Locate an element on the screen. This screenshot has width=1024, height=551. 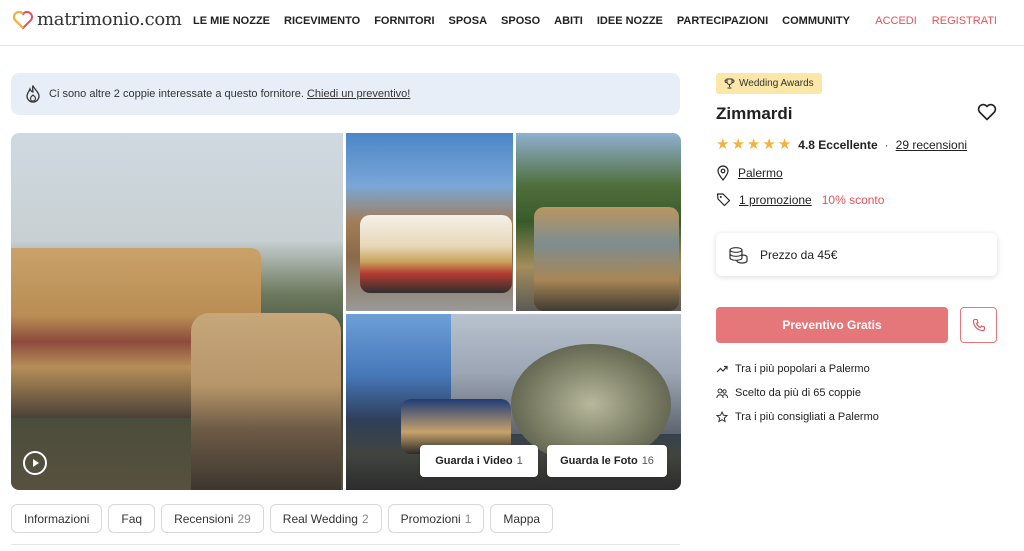
rating-row: ★ ★ ★ ★ ★ 4.8 Eccellente · 29 recensioni is located at coordinates (841, 144).